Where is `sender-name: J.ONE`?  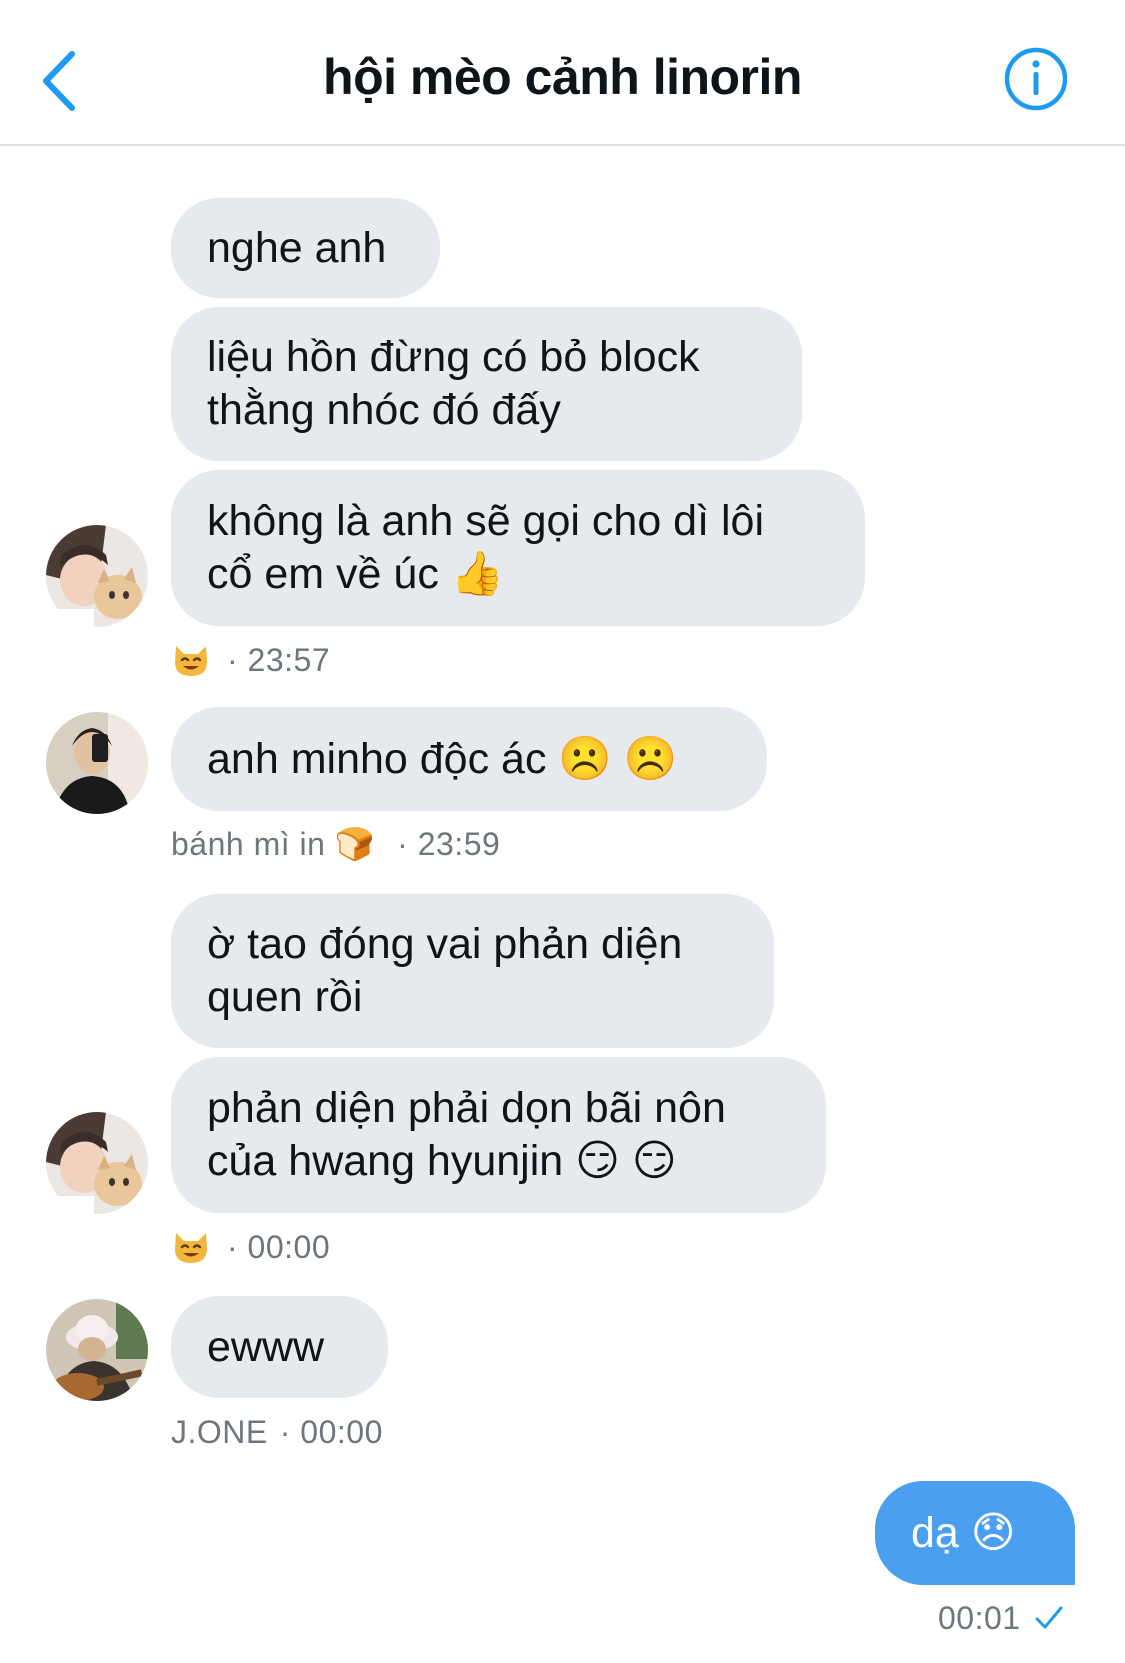
sender-name: J.ONE is located at coordinates (219, 1432).